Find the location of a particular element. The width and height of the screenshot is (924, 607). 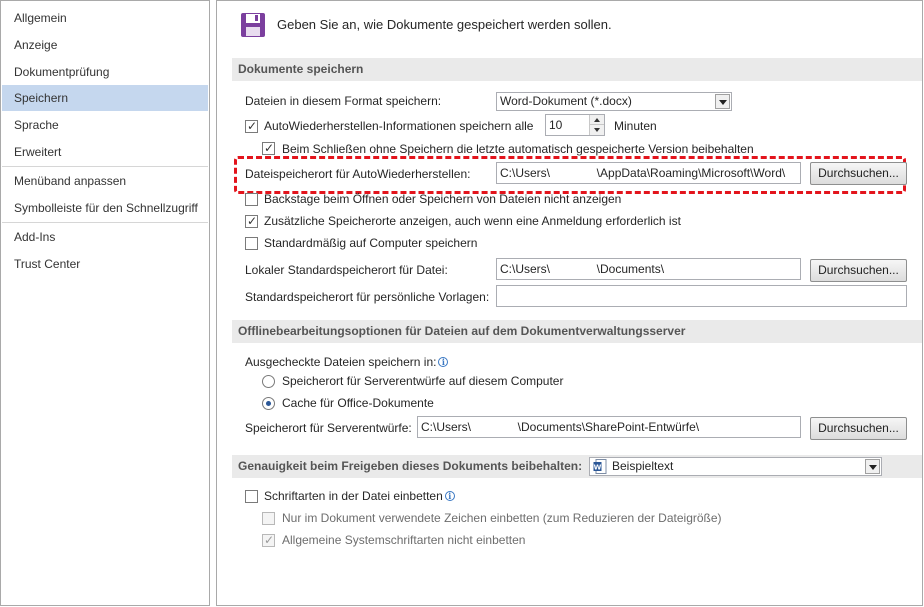

format-label: Dateien in diesem Format speichern: is located at coordinates (343, 101).